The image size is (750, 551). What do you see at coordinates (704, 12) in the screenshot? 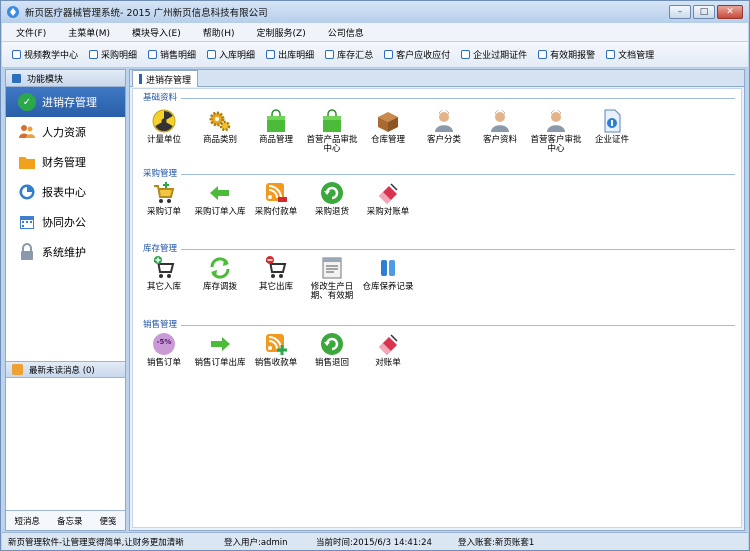
I see `maximize-button: □` at bounding box center [704, 12].